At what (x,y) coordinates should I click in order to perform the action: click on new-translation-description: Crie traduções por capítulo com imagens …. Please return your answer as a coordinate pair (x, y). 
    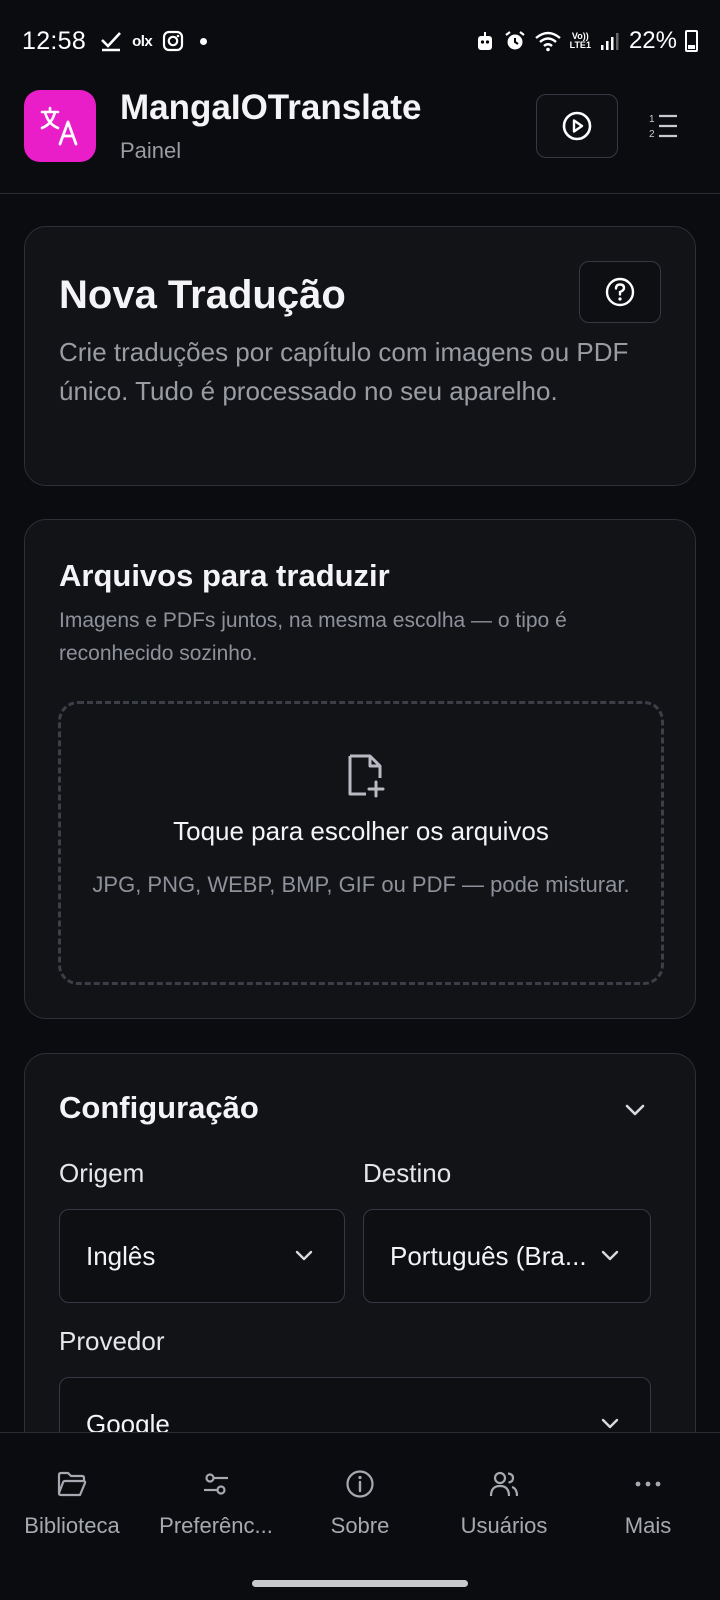
    Looking at the image, I should click on (344, 371).